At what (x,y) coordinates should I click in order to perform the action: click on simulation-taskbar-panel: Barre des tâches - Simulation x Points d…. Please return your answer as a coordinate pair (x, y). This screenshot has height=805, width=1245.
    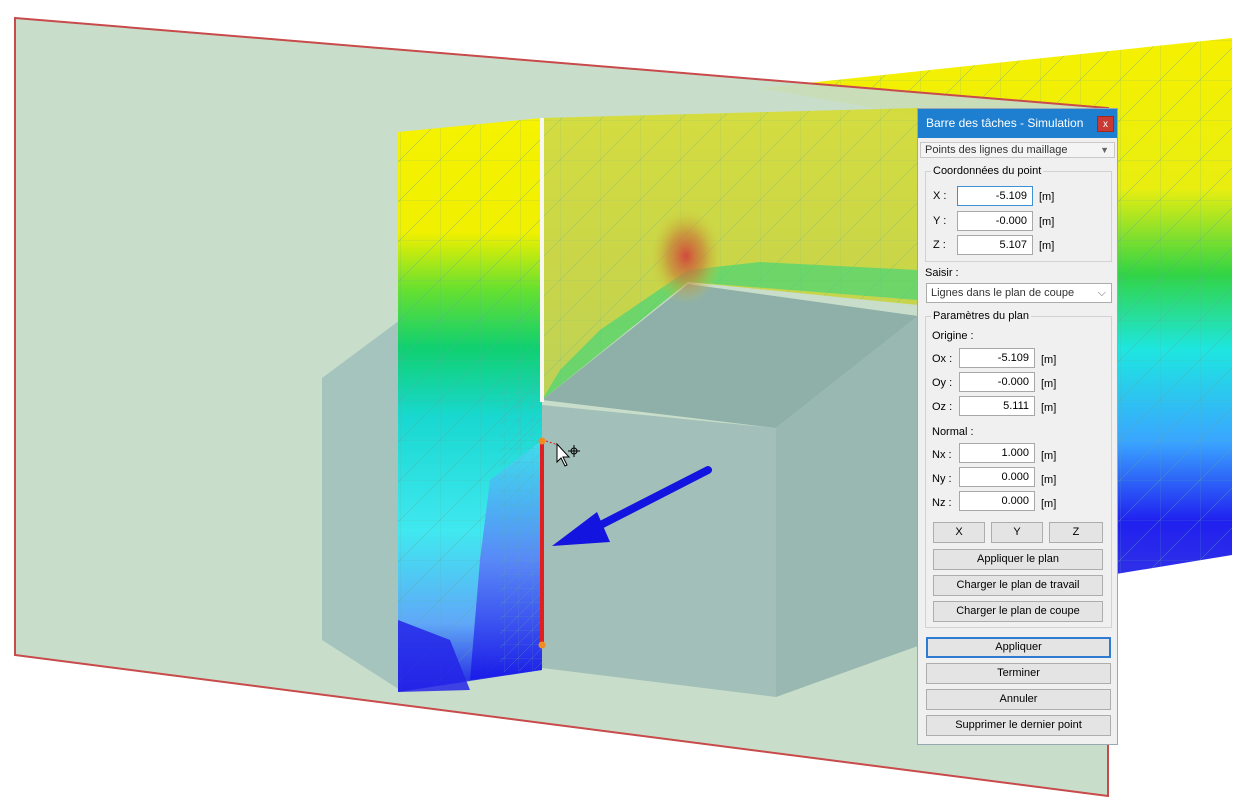
    Looking at the image, I should click on (1017, 426).